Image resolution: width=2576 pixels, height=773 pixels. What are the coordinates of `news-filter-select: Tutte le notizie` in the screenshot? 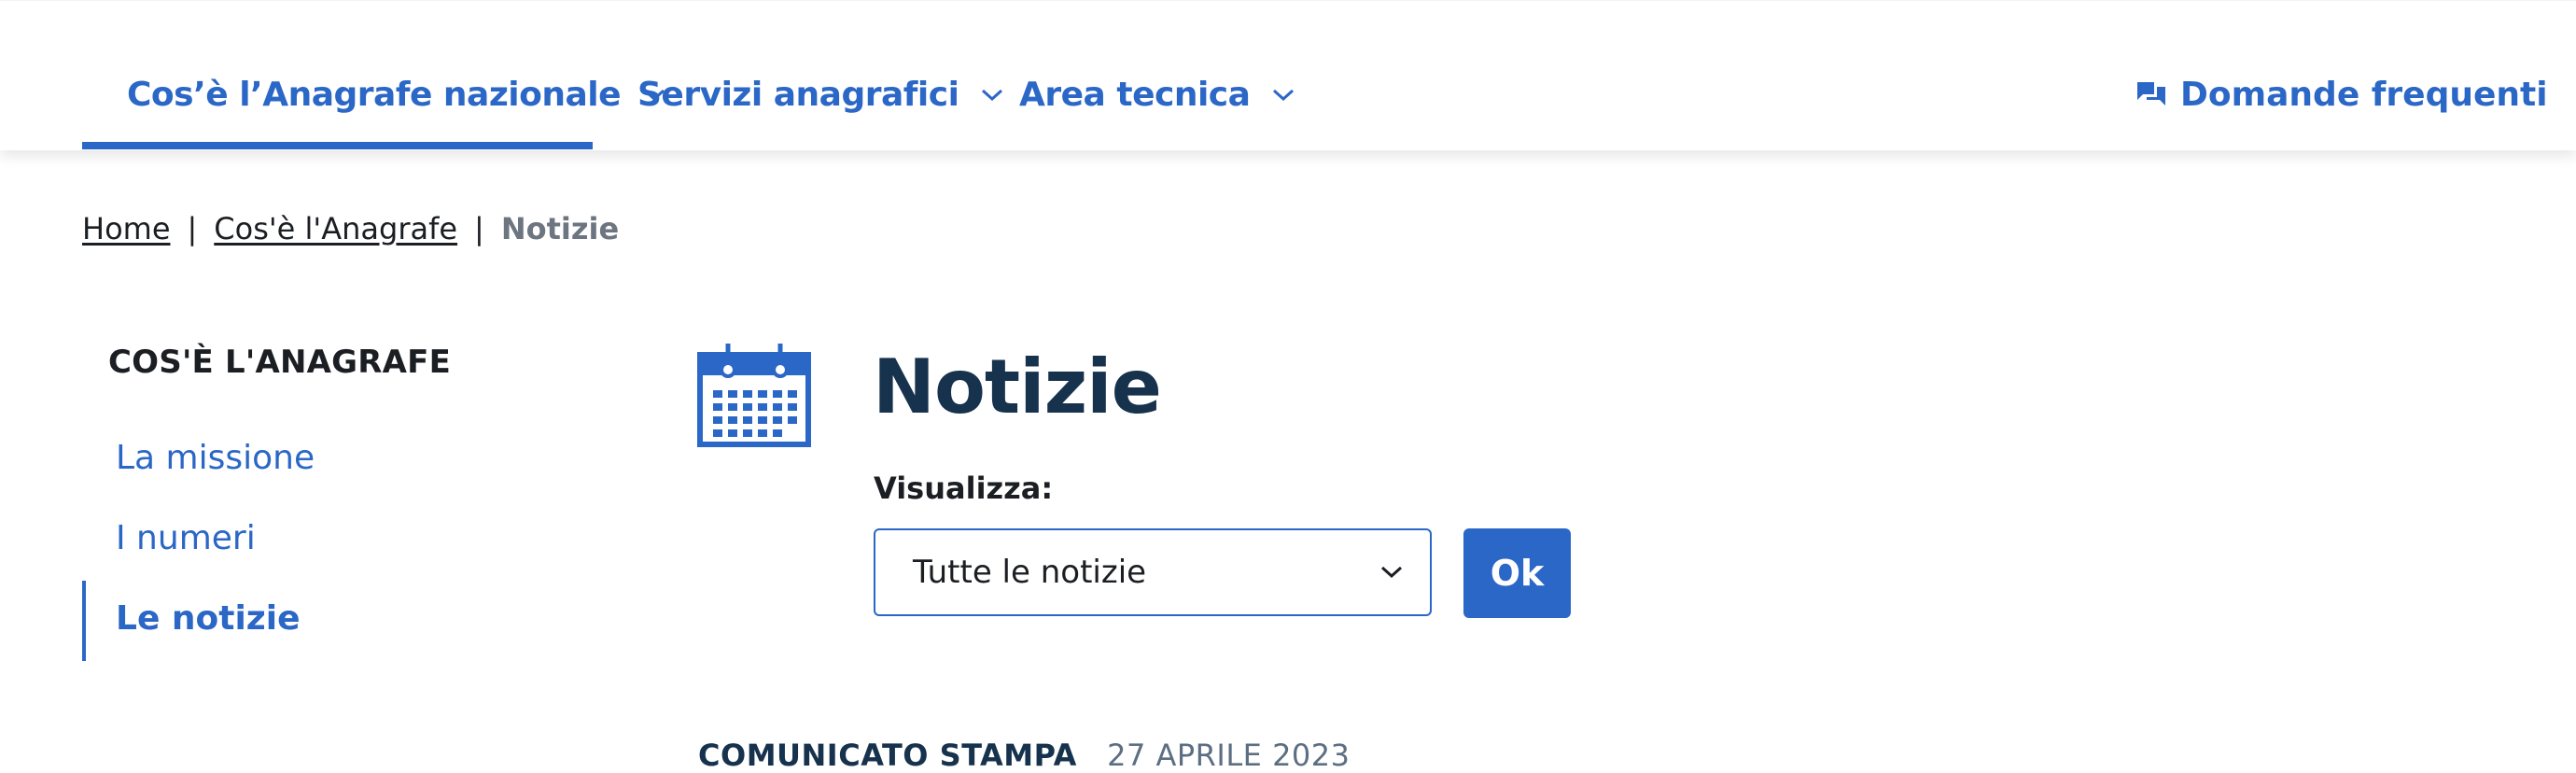 It's located at (1153, 572).